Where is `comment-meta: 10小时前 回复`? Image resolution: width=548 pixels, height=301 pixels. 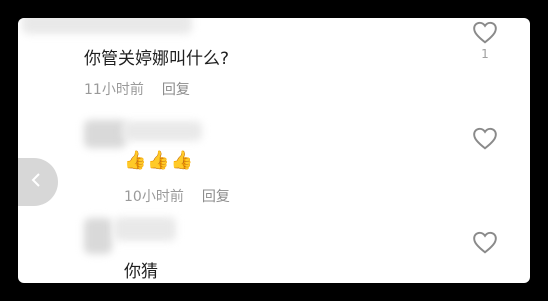
comment-meta: 10小时前 回复 is located at coordinates (177, 196).